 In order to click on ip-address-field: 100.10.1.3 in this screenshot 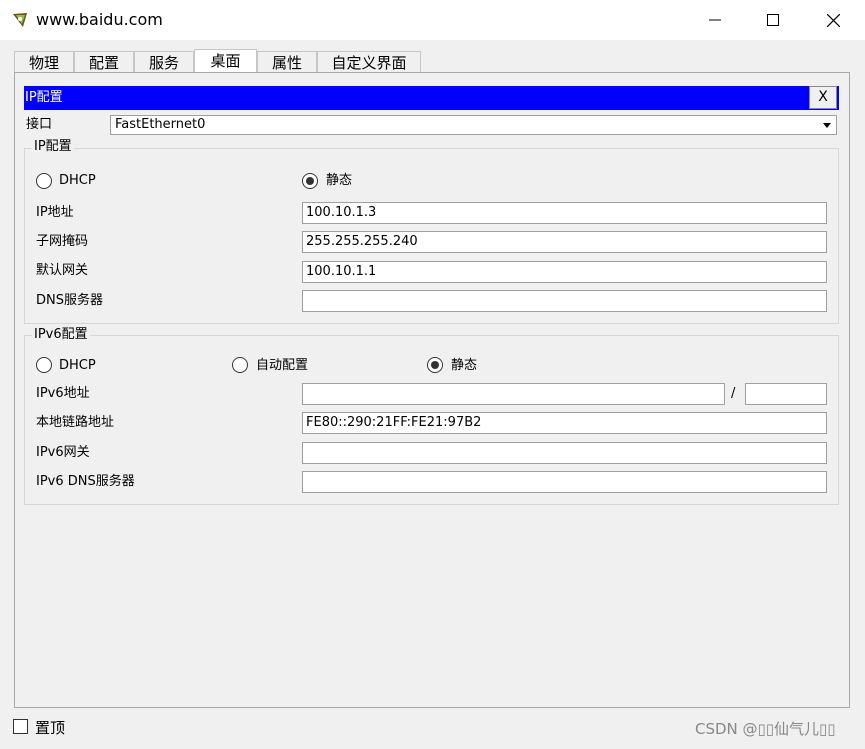, I will do `click(564, 213)`.